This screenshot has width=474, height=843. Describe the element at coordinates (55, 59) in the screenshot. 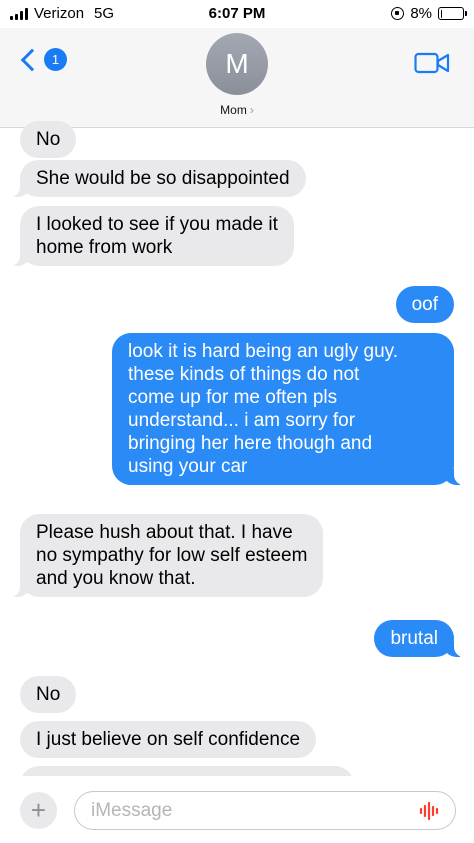

I see `unread-badge: 1` at that location.